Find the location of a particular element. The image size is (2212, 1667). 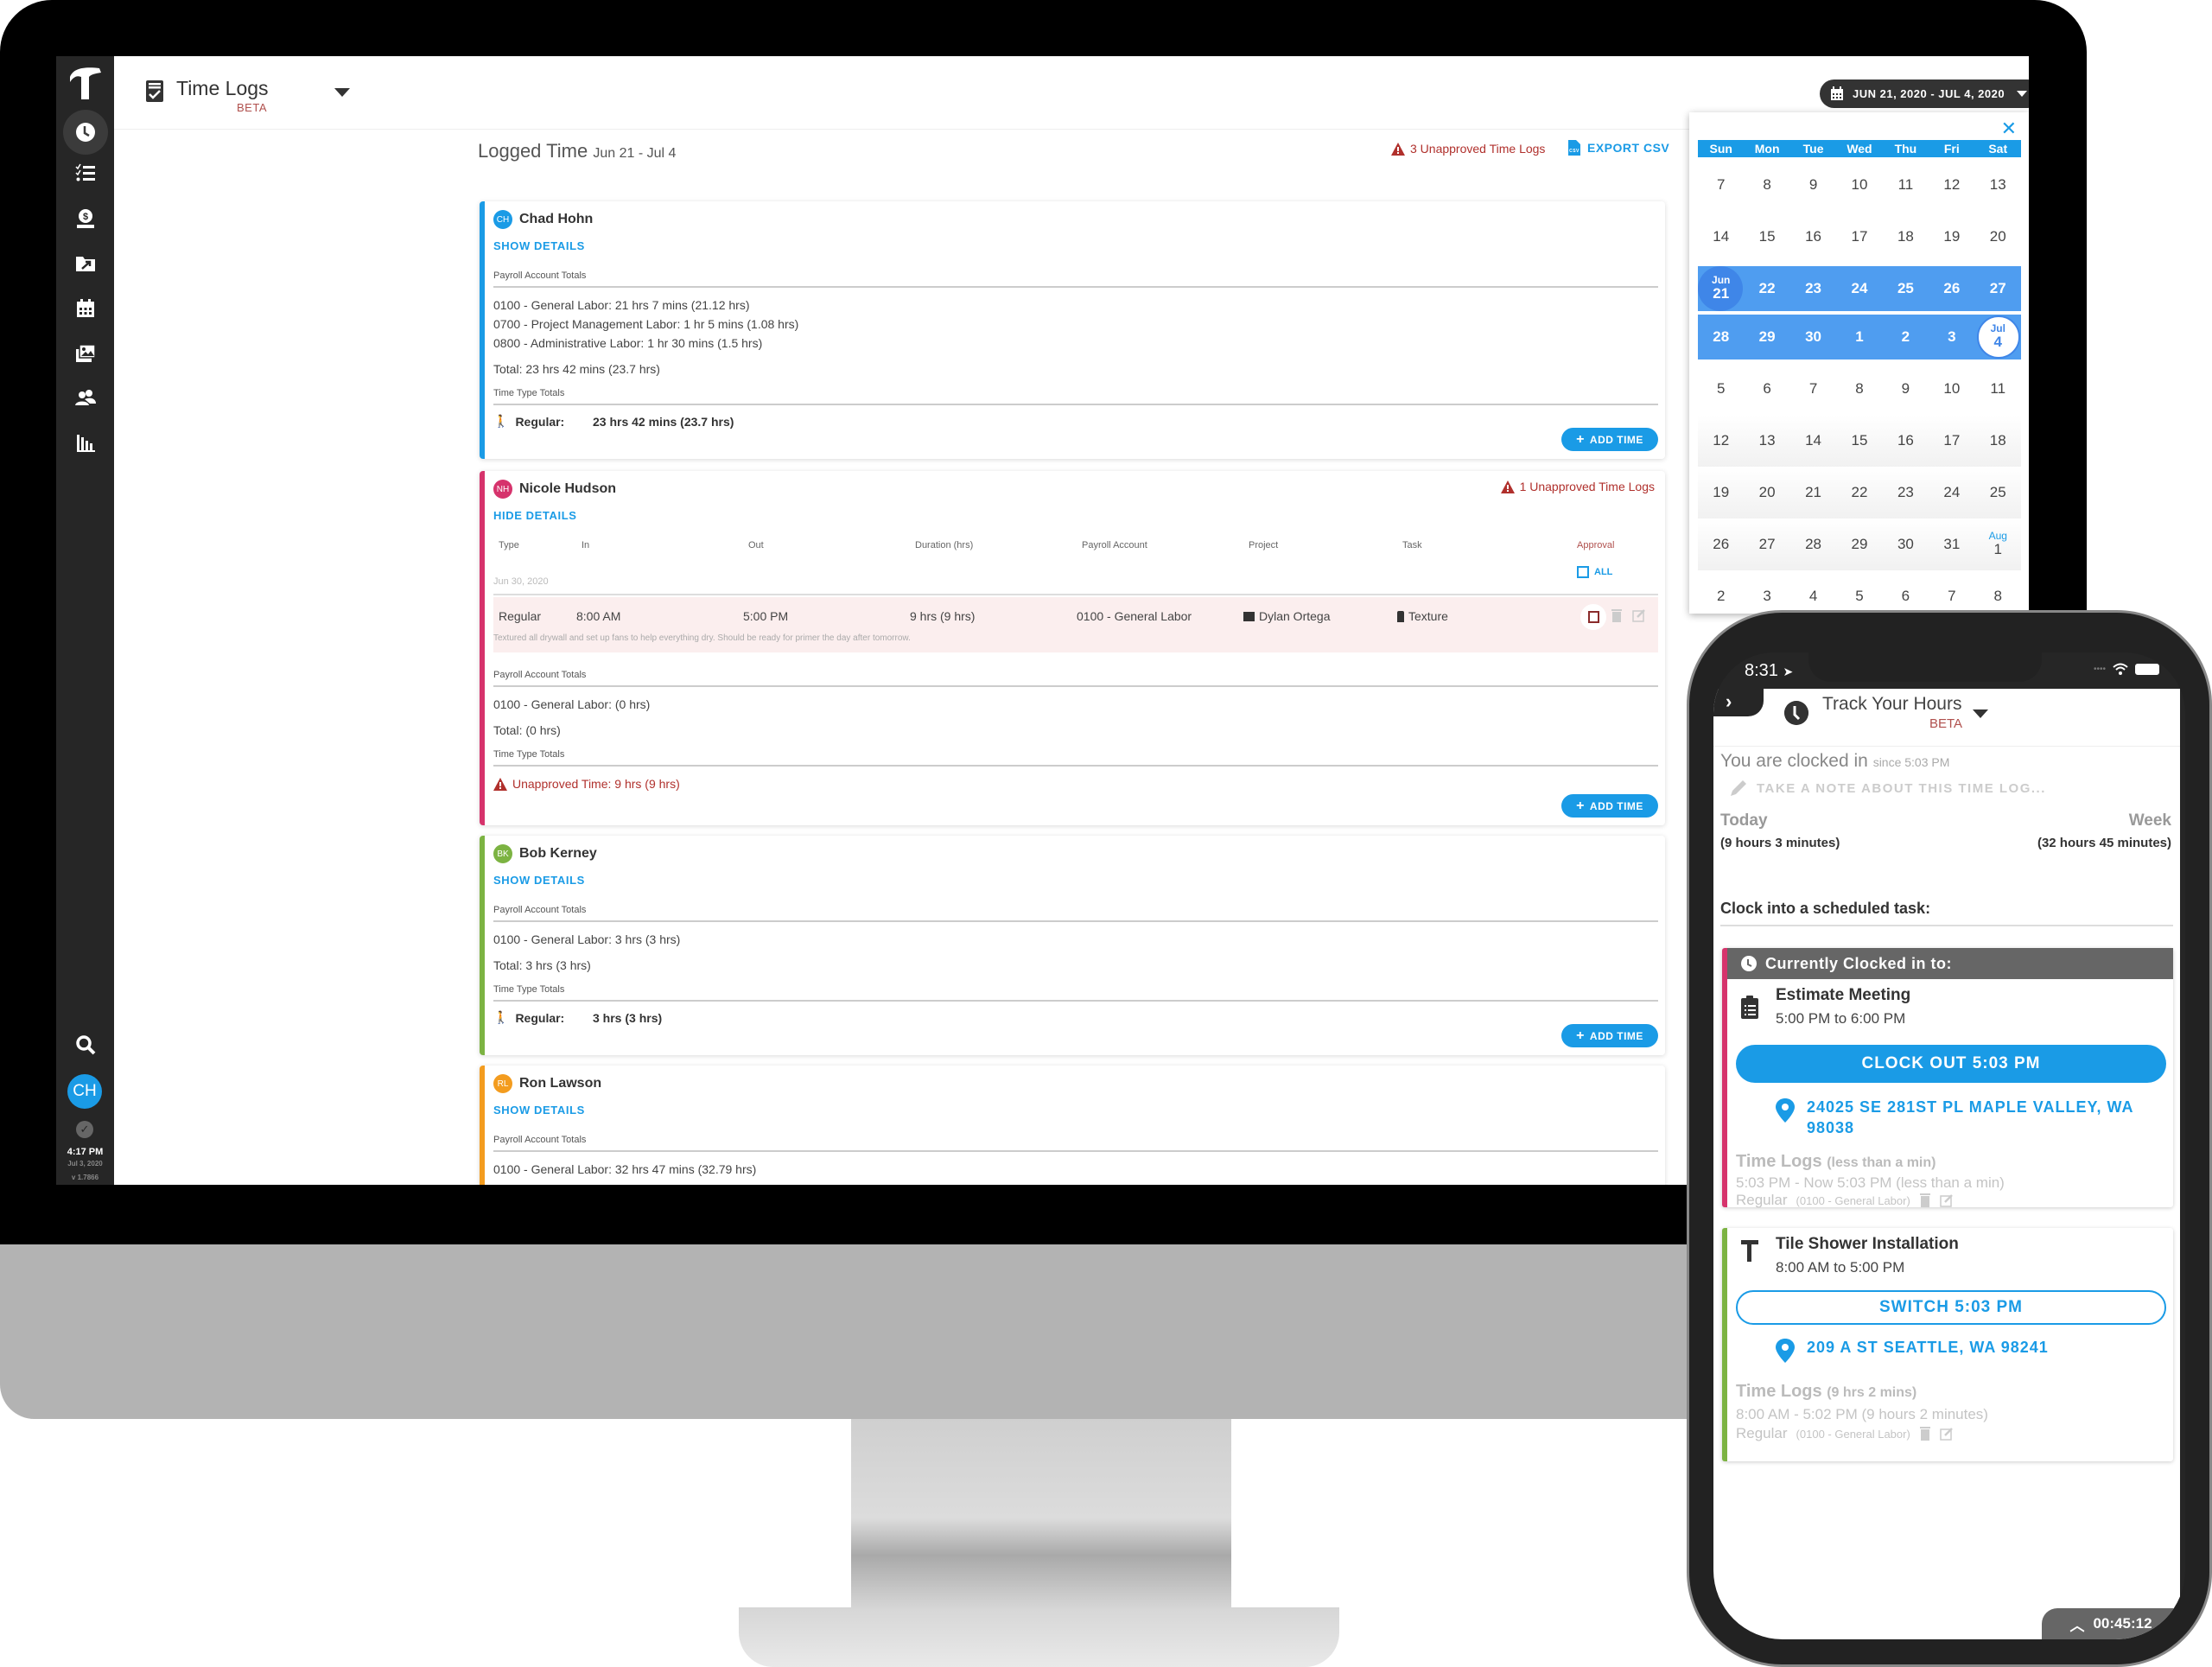

sidebar-item-photos is located at coordinates (85, 353).